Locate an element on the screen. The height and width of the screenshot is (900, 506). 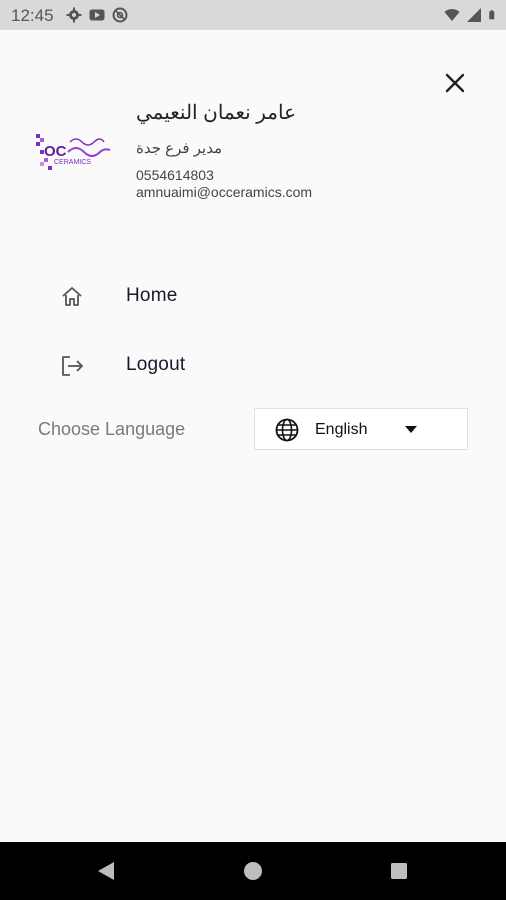
back-icon is located at coordinates (106, 871).